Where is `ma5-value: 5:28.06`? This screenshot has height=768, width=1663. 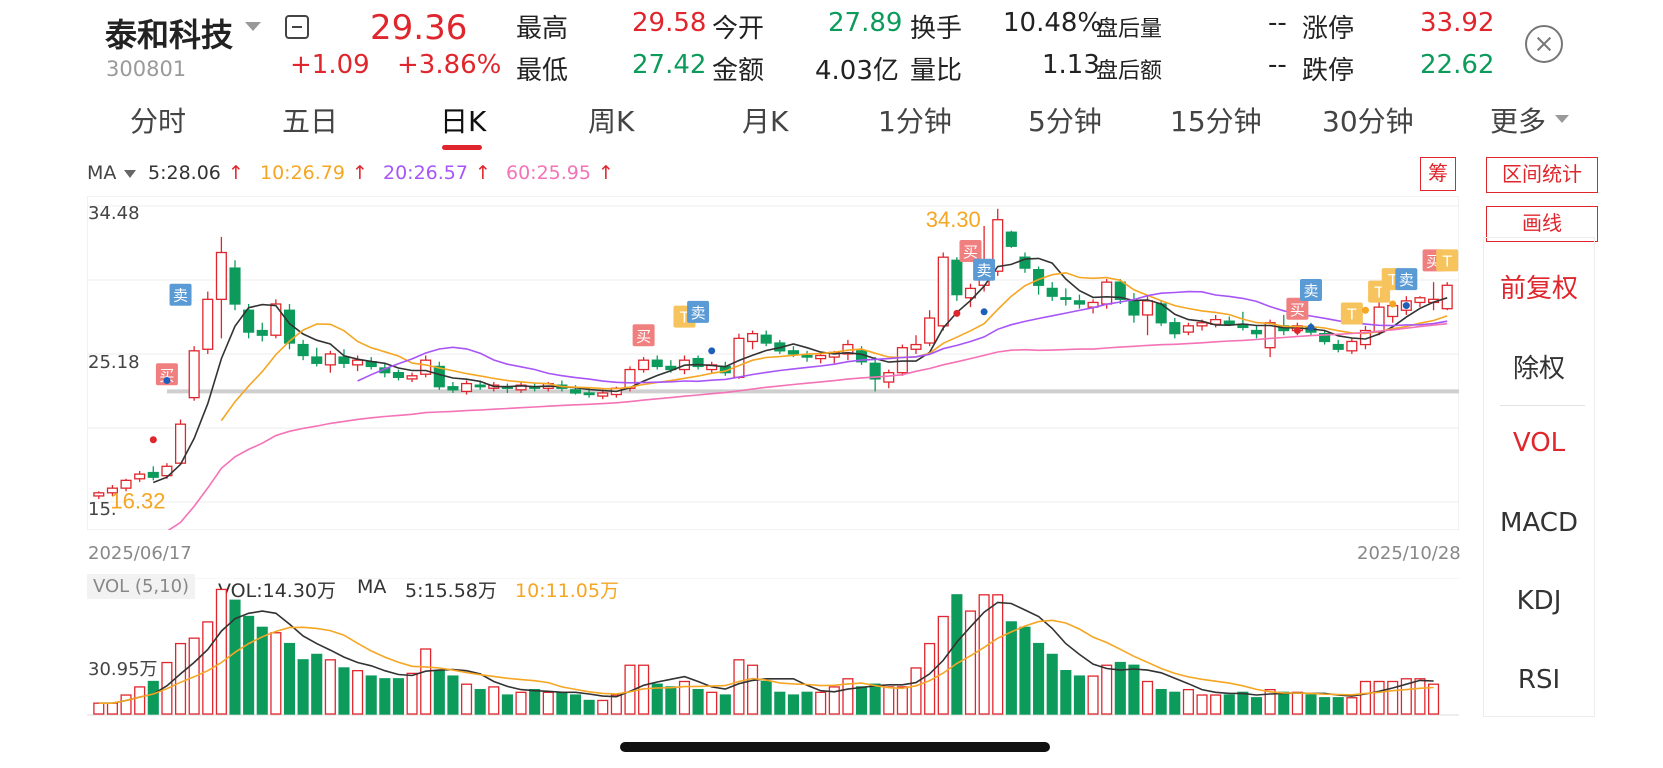
ma5-value: 5:28.06 is located at coordinates (184, 173).